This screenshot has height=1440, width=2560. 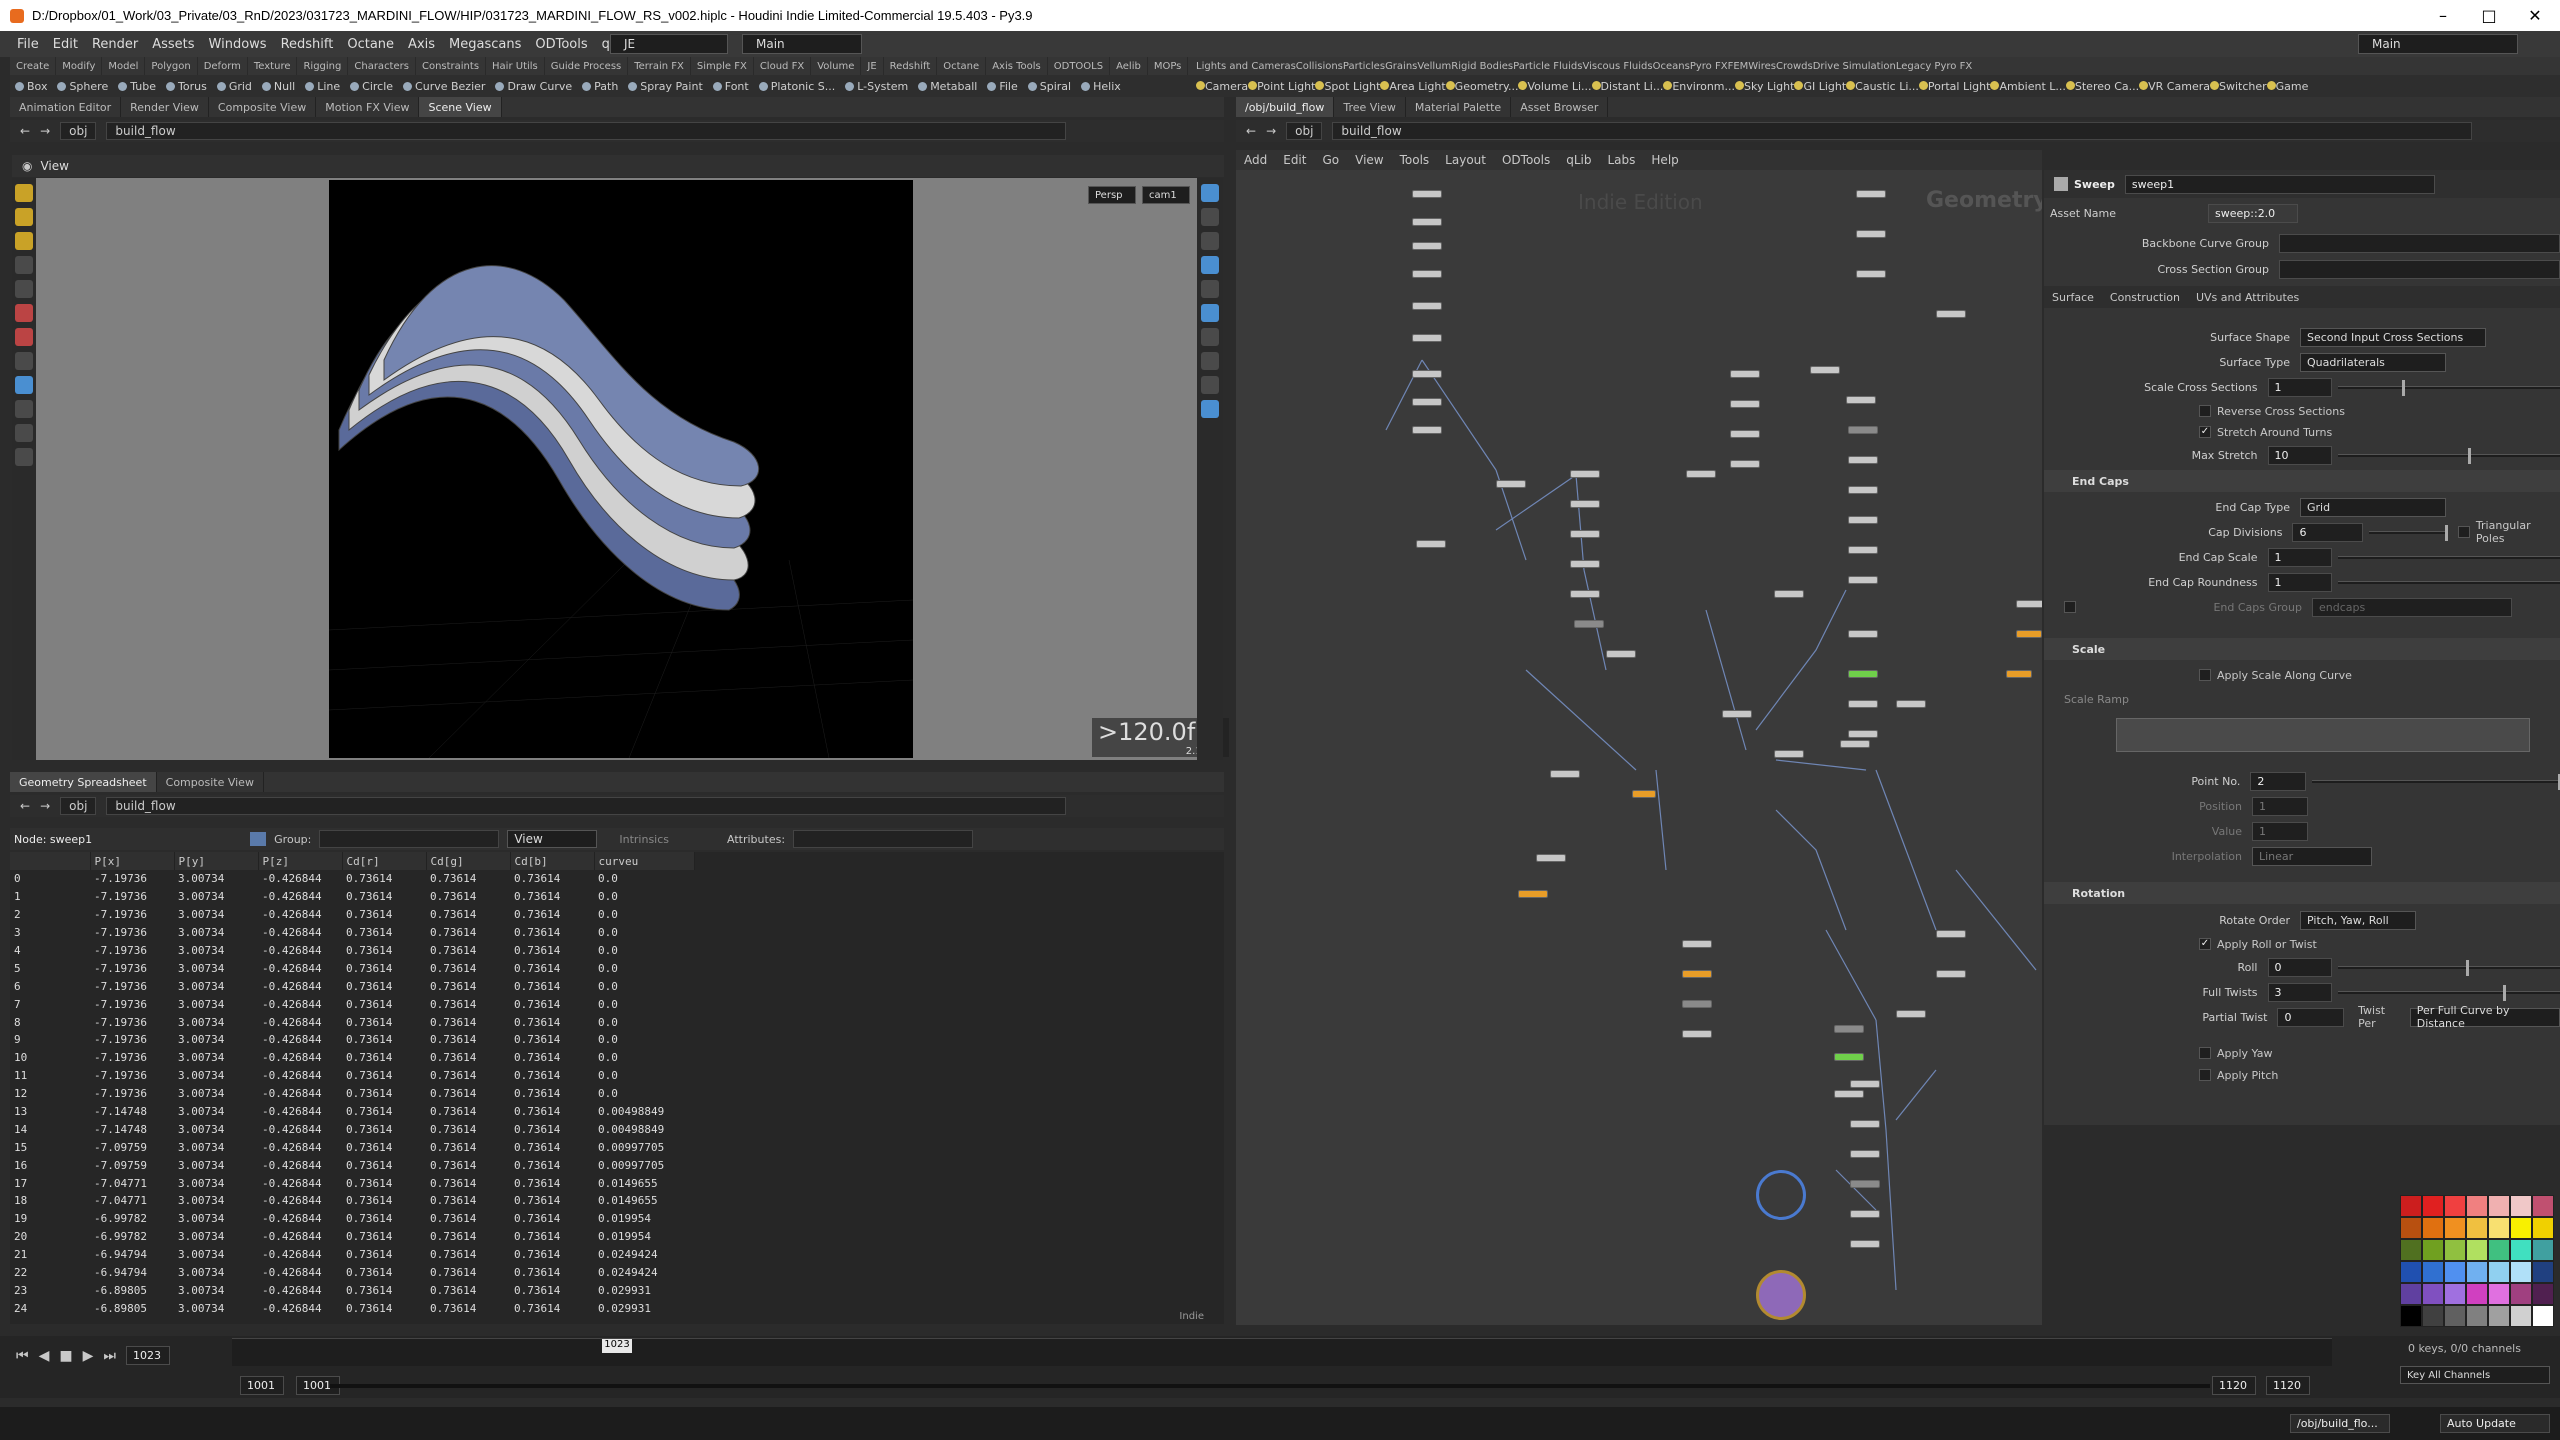 What do you see at coordinates (165, 107) in the screenshot?
I see `left-tab-1: Render View` at bounding box center [165, 107].